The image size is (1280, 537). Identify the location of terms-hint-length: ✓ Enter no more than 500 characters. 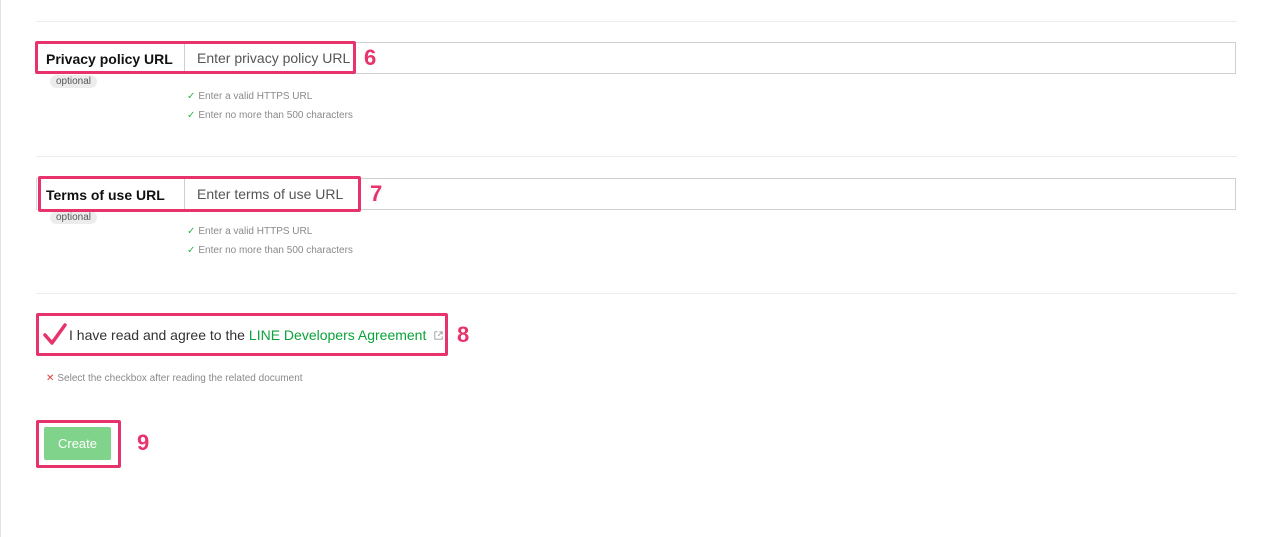
(270, 250).